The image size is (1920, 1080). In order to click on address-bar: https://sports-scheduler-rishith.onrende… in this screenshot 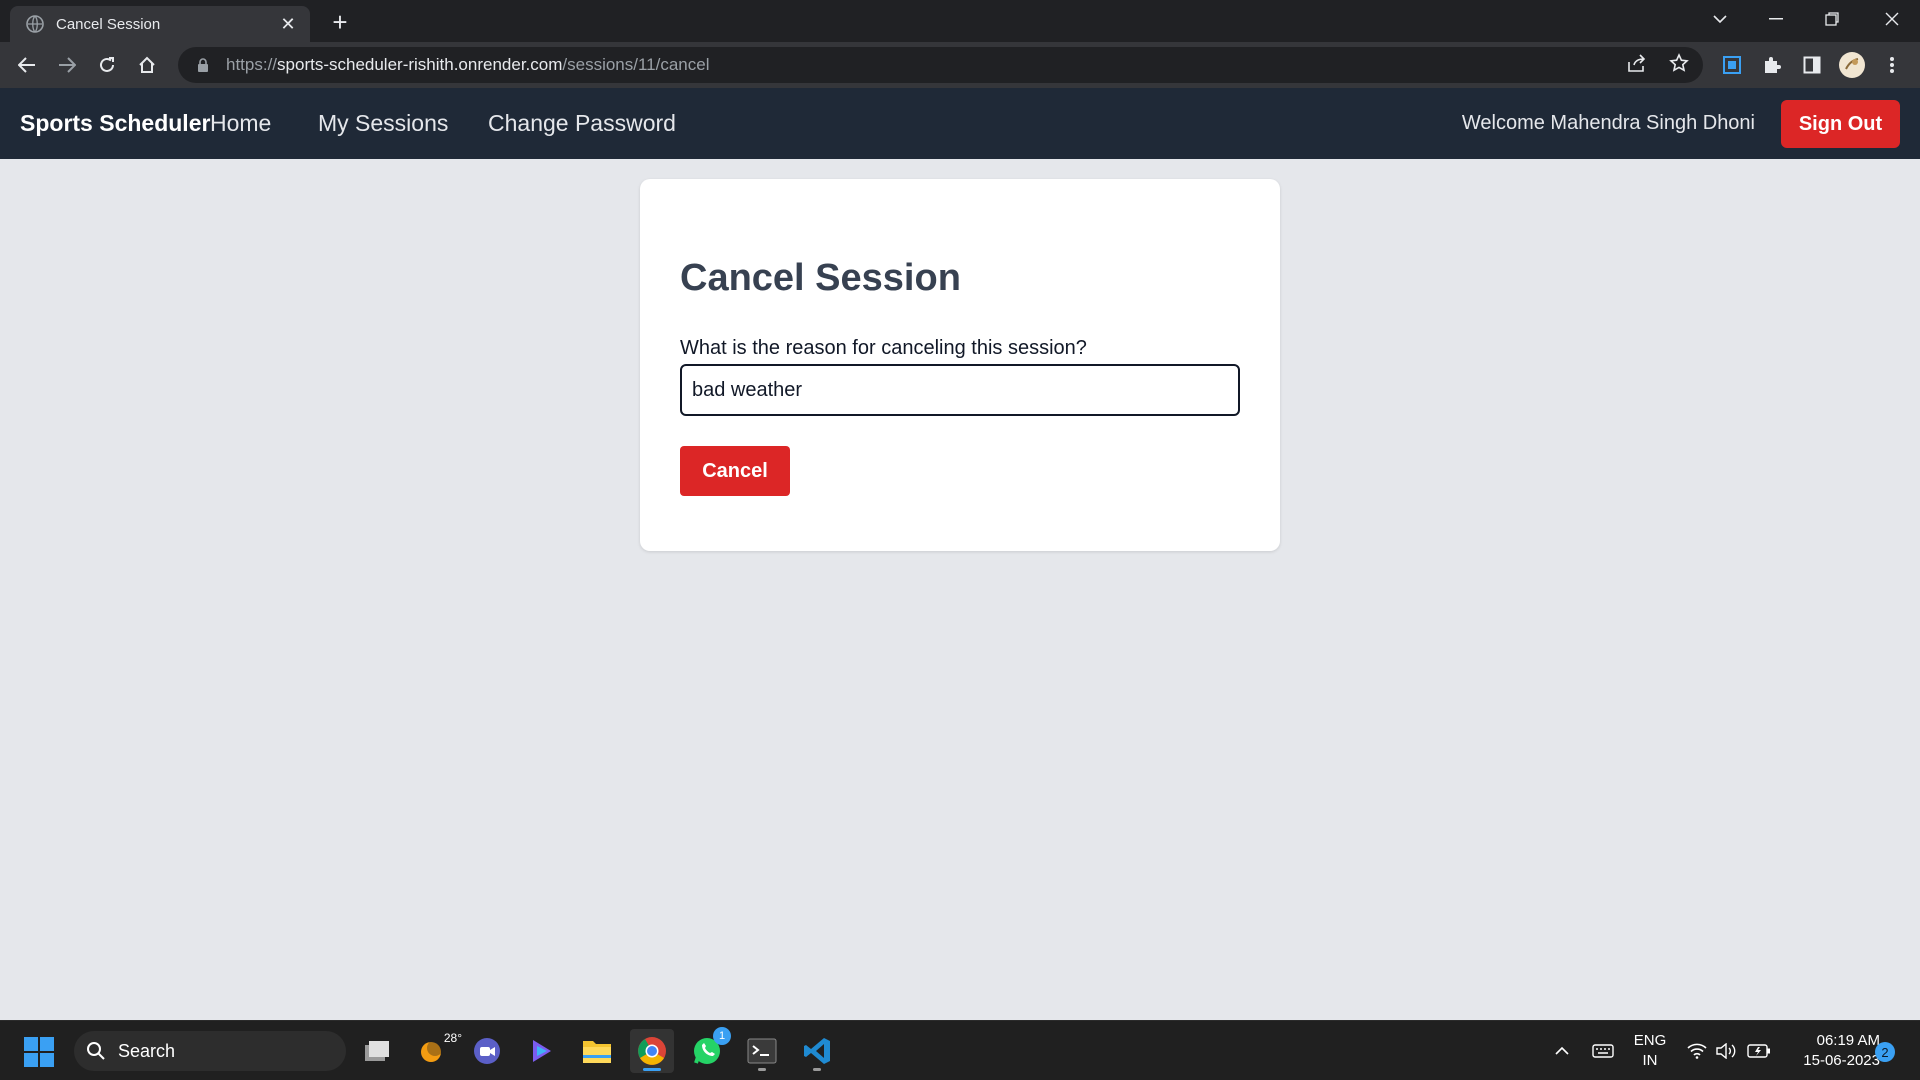, I will do `click(940, 65)`.